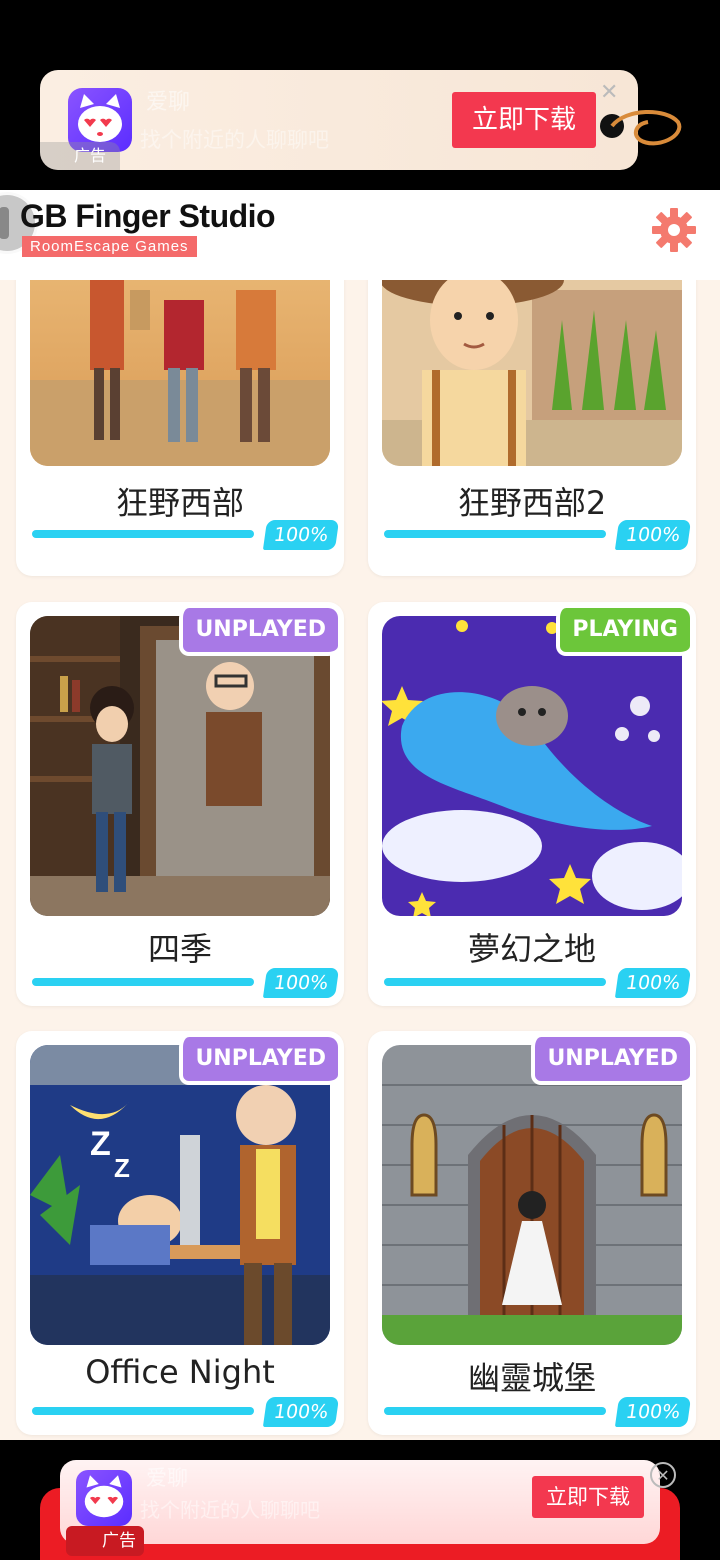 The width and height of the screenshot is (720, 1560). Describe the element at coordinates (532, 766) in the screenshot. I see `game-thumbnail-dreamland` at that location.